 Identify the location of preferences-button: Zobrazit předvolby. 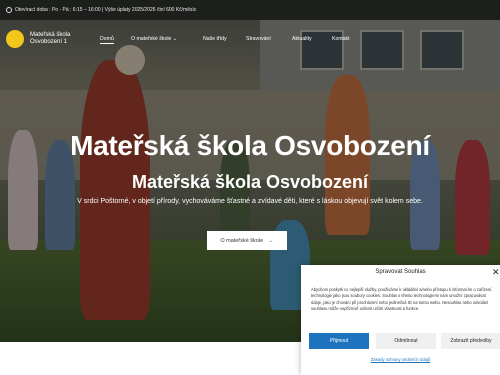
(470, 341).